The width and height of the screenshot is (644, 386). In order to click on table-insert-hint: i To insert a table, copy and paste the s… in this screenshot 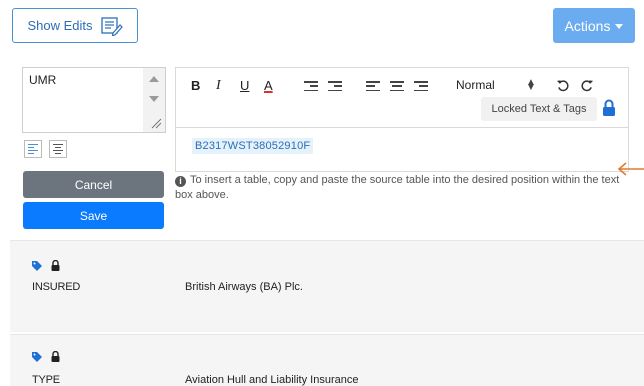, I will do `click(401, 188)`.